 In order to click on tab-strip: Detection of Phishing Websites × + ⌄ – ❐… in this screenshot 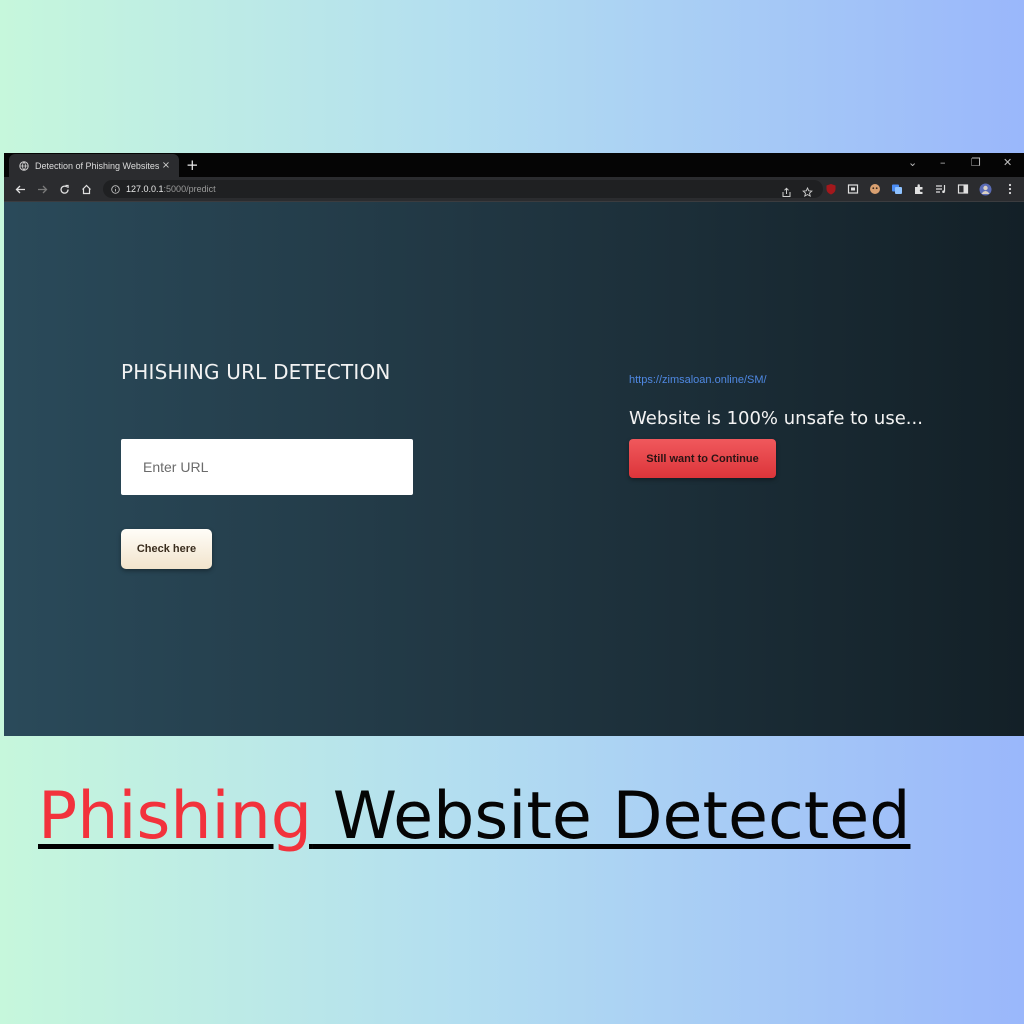, I will do `click(514, 165)`.